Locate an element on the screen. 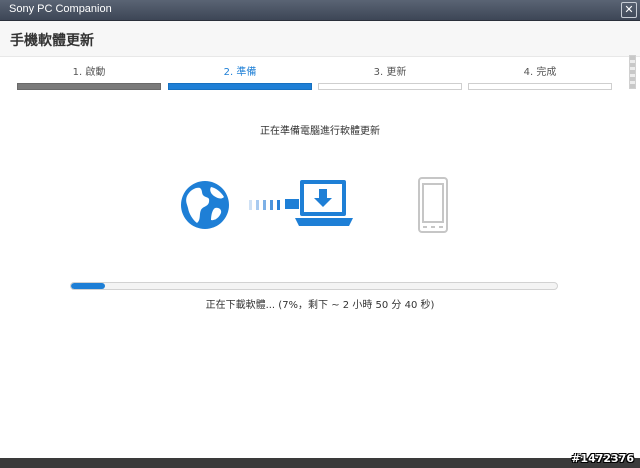 The height and width of the screenshot is (468, 640). step-indicator: 1. 啟動 2. 準備 3. 更新 4. 完成 is located at coordinates (315, 79).